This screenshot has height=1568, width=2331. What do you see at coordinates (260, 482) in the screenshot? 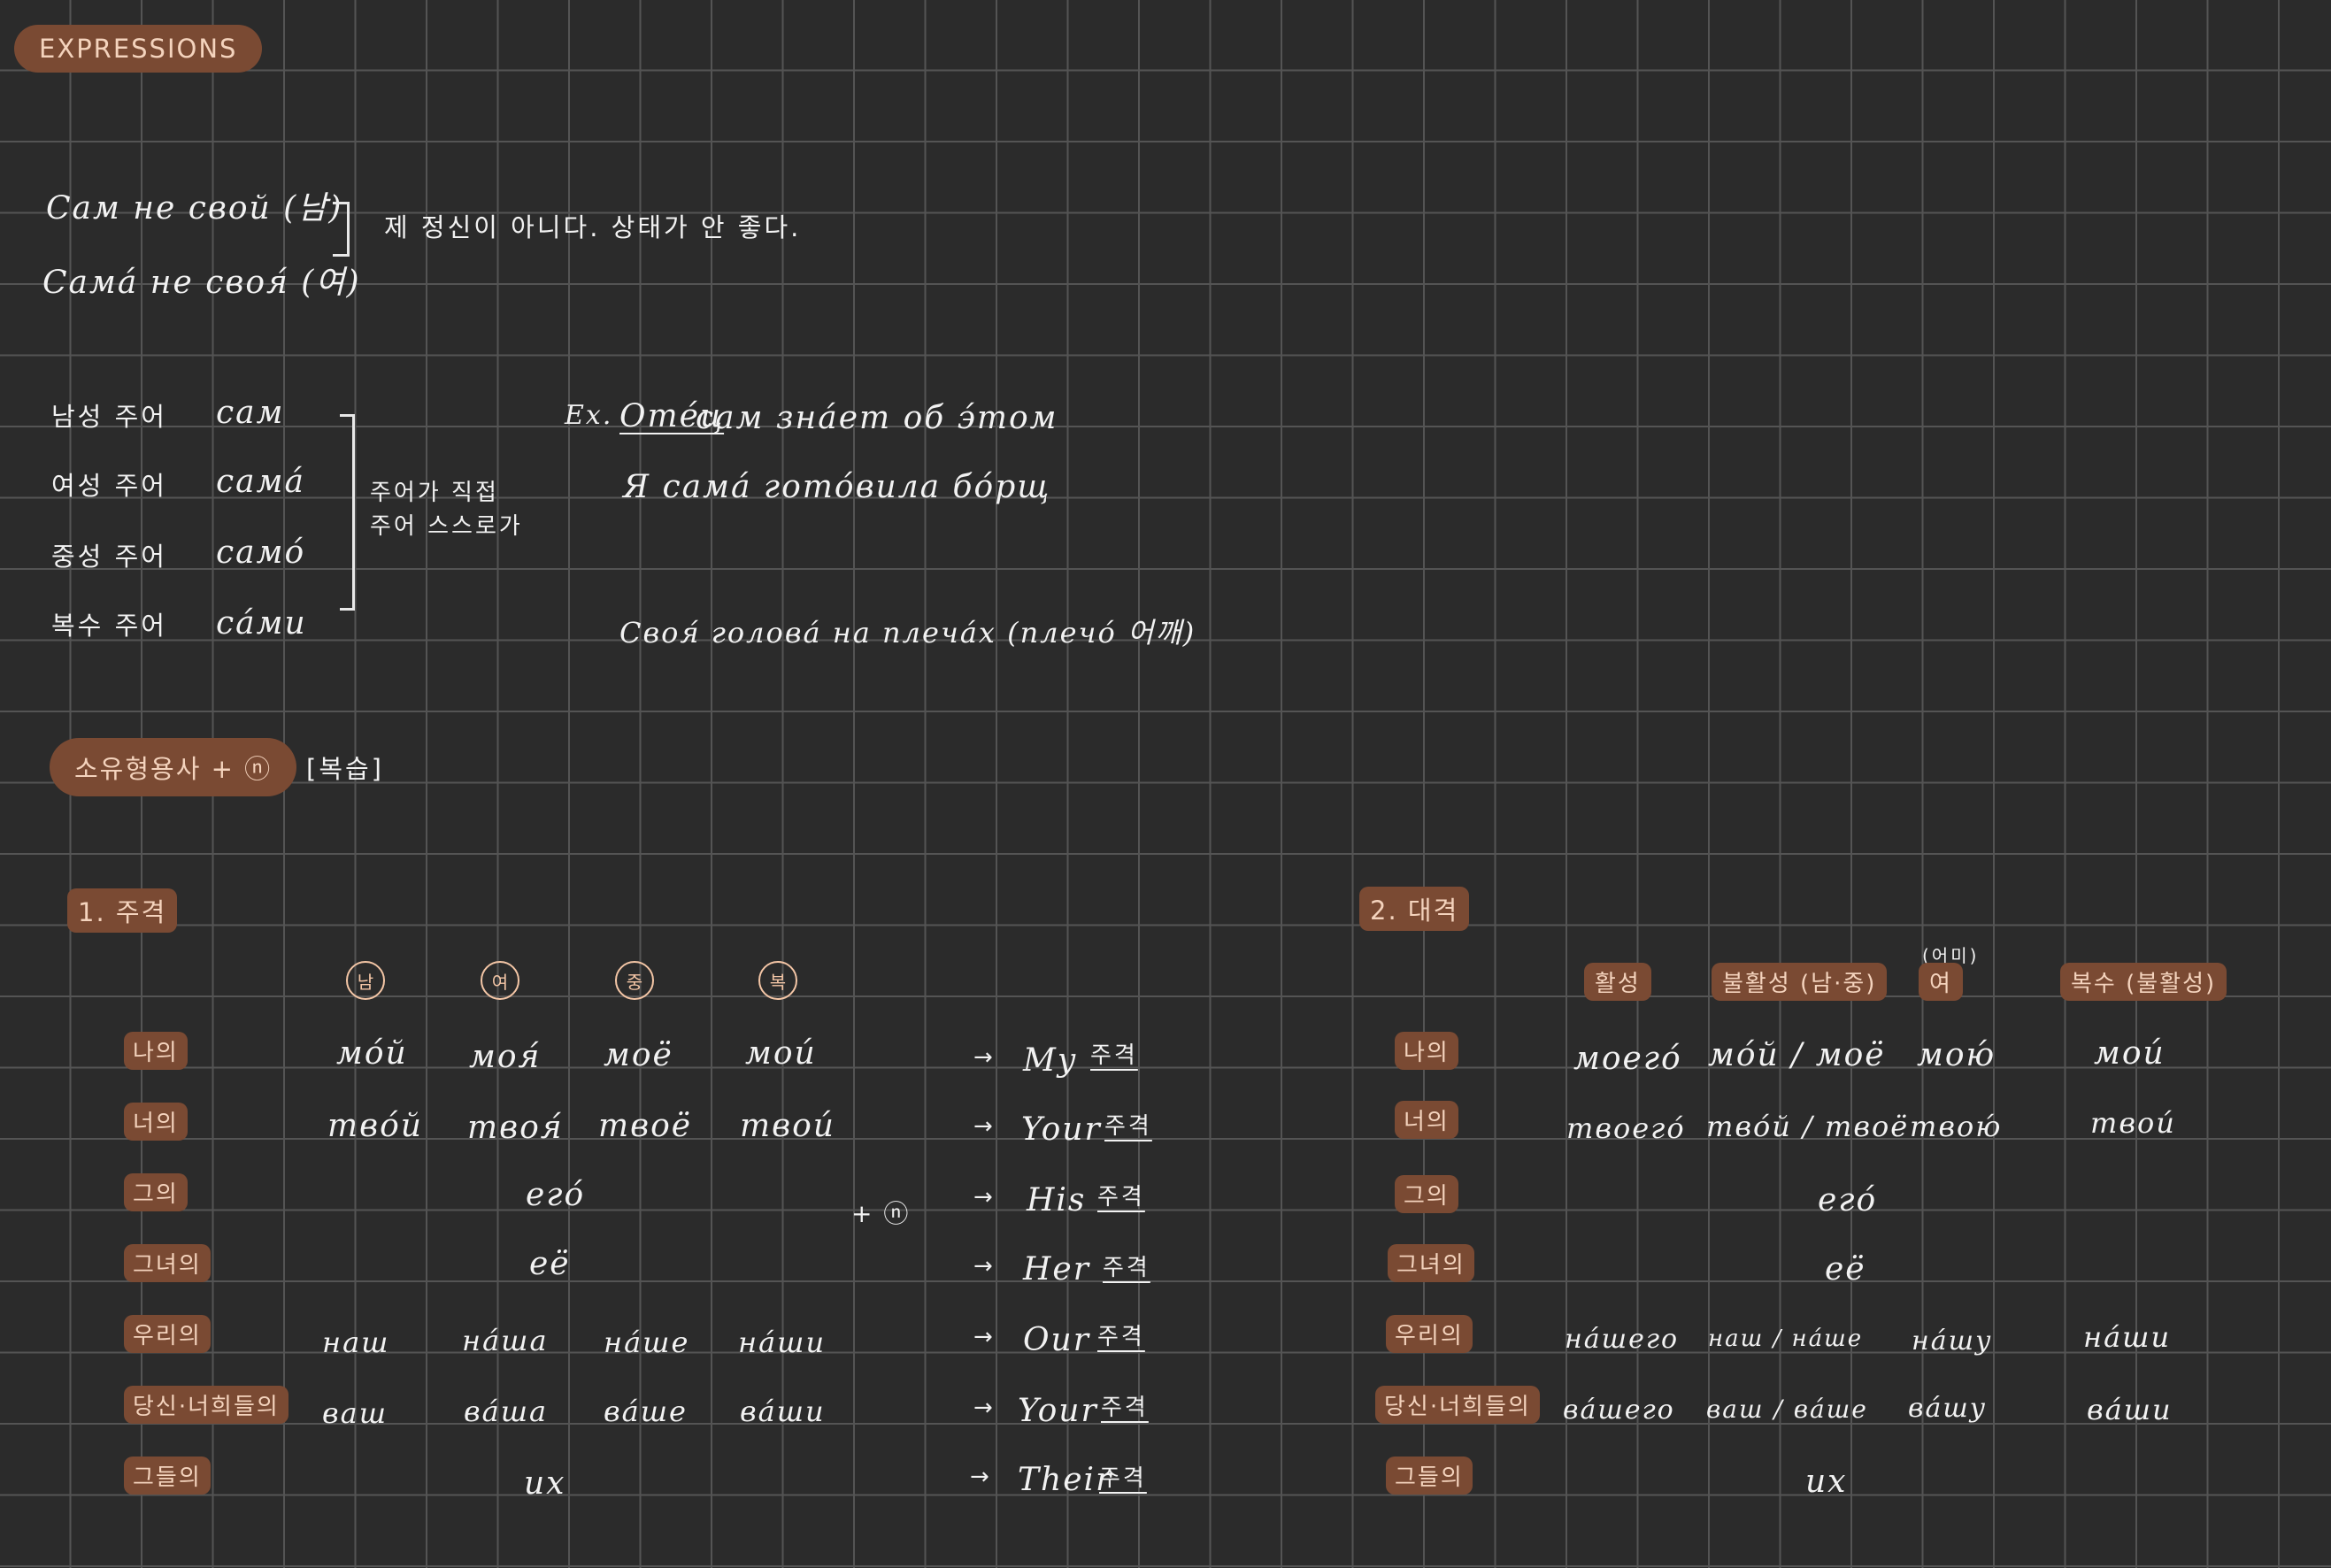
I see `sam-form: сама́` at bounding box center [260, 482].